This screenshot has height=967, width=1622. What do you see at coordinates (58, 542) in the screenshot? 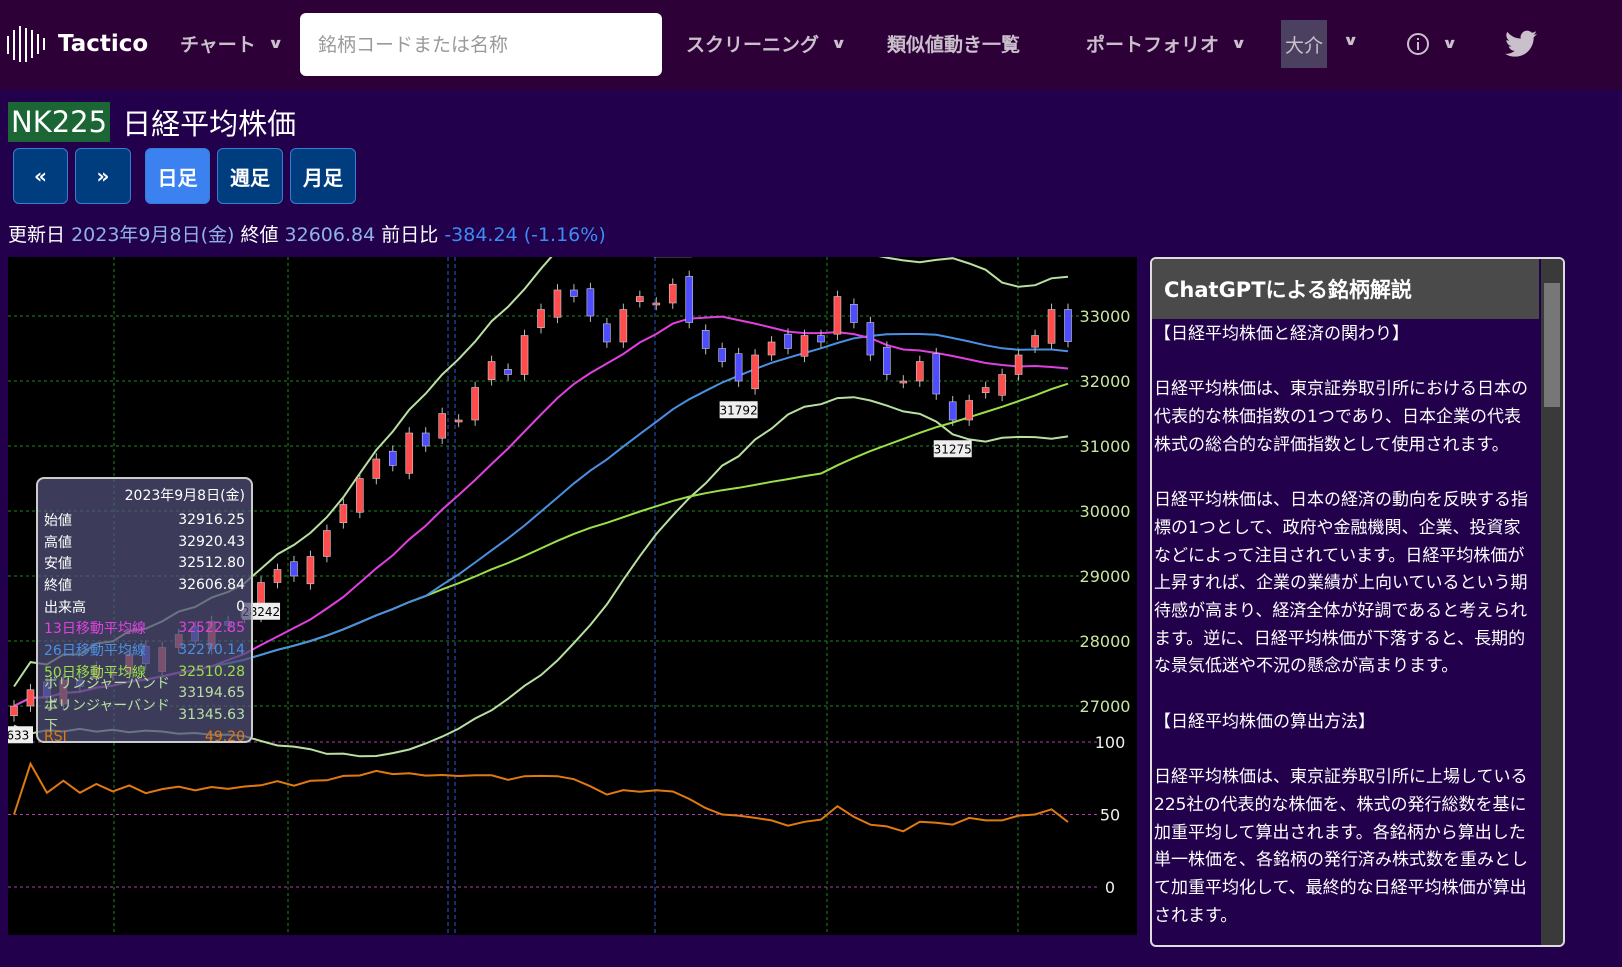
I see `tooltip-label: 高値` at bounding box center [58, 542].